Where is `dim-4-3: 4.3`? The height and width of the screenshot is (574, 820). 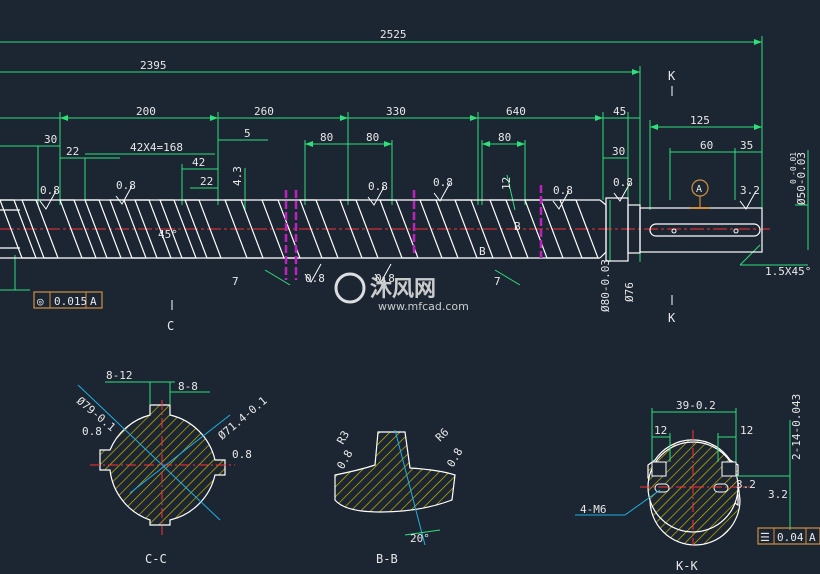
dim-4-3: 4.3 is located at coordinates (237, 176).